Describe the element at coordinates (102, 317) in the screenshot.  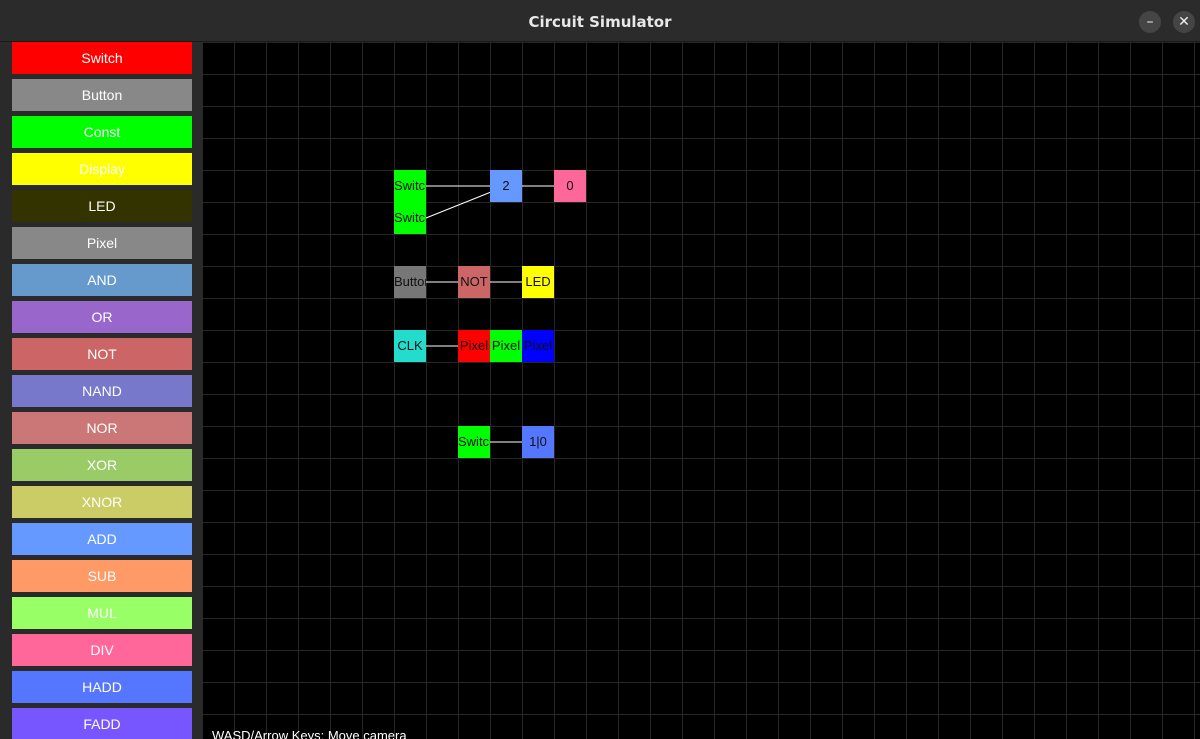
I see `palette-button-or: OR` at that location.